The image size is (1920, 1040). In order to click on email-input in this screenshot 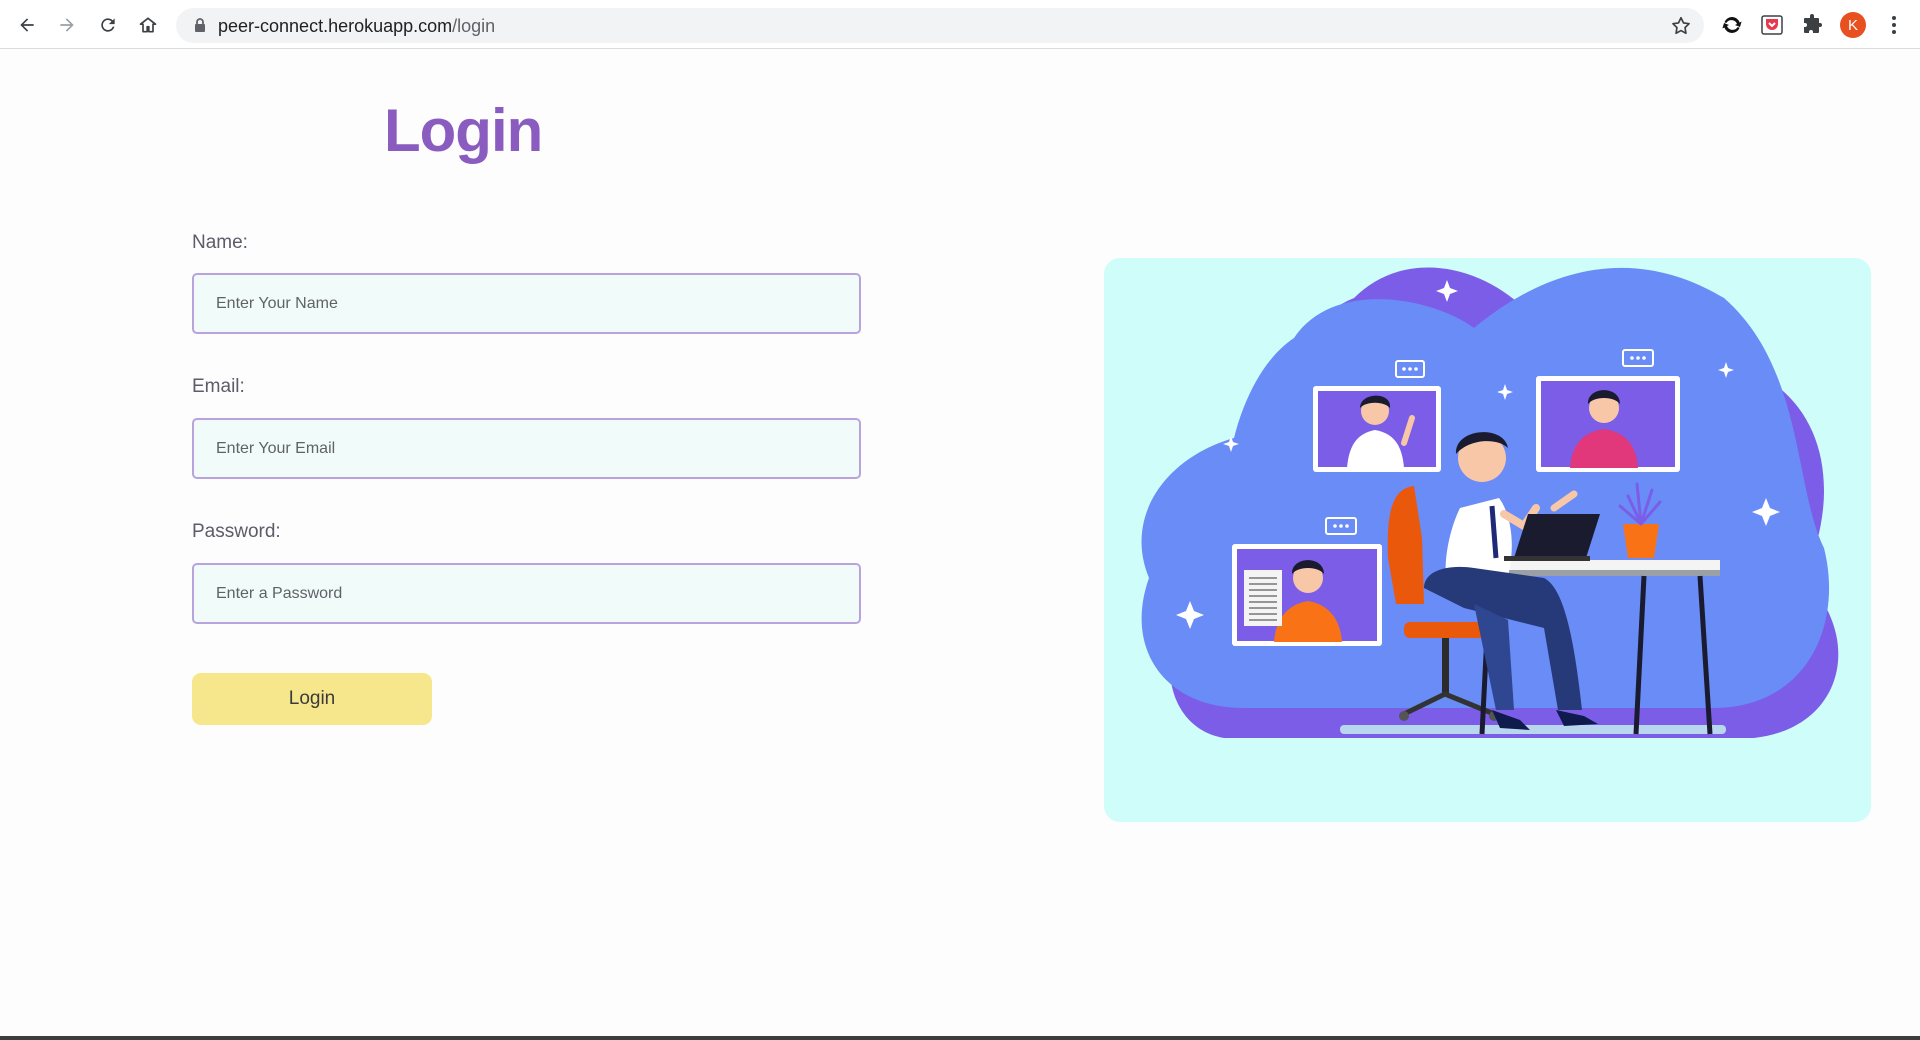, I will do `click(526, 448)`.